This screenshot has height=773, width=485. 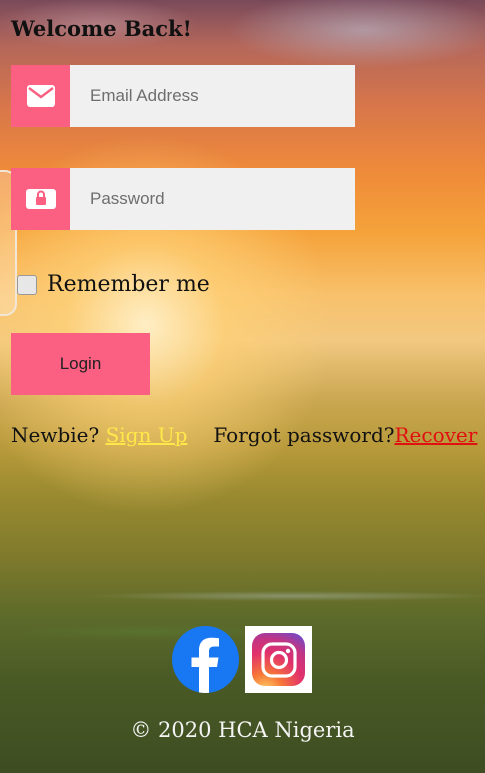 What do you see at coordinates (212, 199) in the screenshot?
I see `password-input` at bounding box center [212, 199].